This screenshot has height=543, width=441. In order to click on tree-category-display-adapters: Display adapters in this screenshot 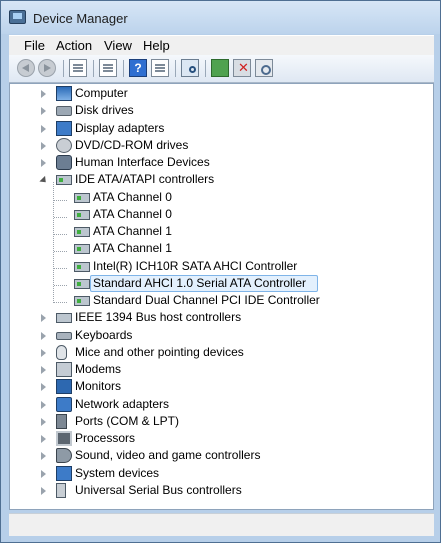, I will do `click(221, 128)`.